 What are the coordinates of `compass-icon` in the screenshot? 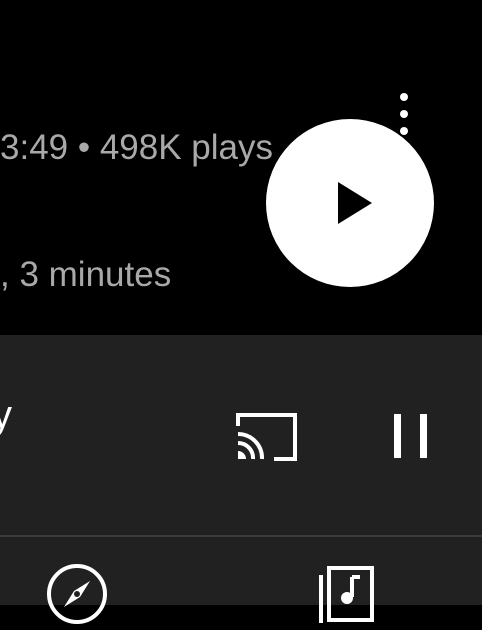 It's located at (77, 594).